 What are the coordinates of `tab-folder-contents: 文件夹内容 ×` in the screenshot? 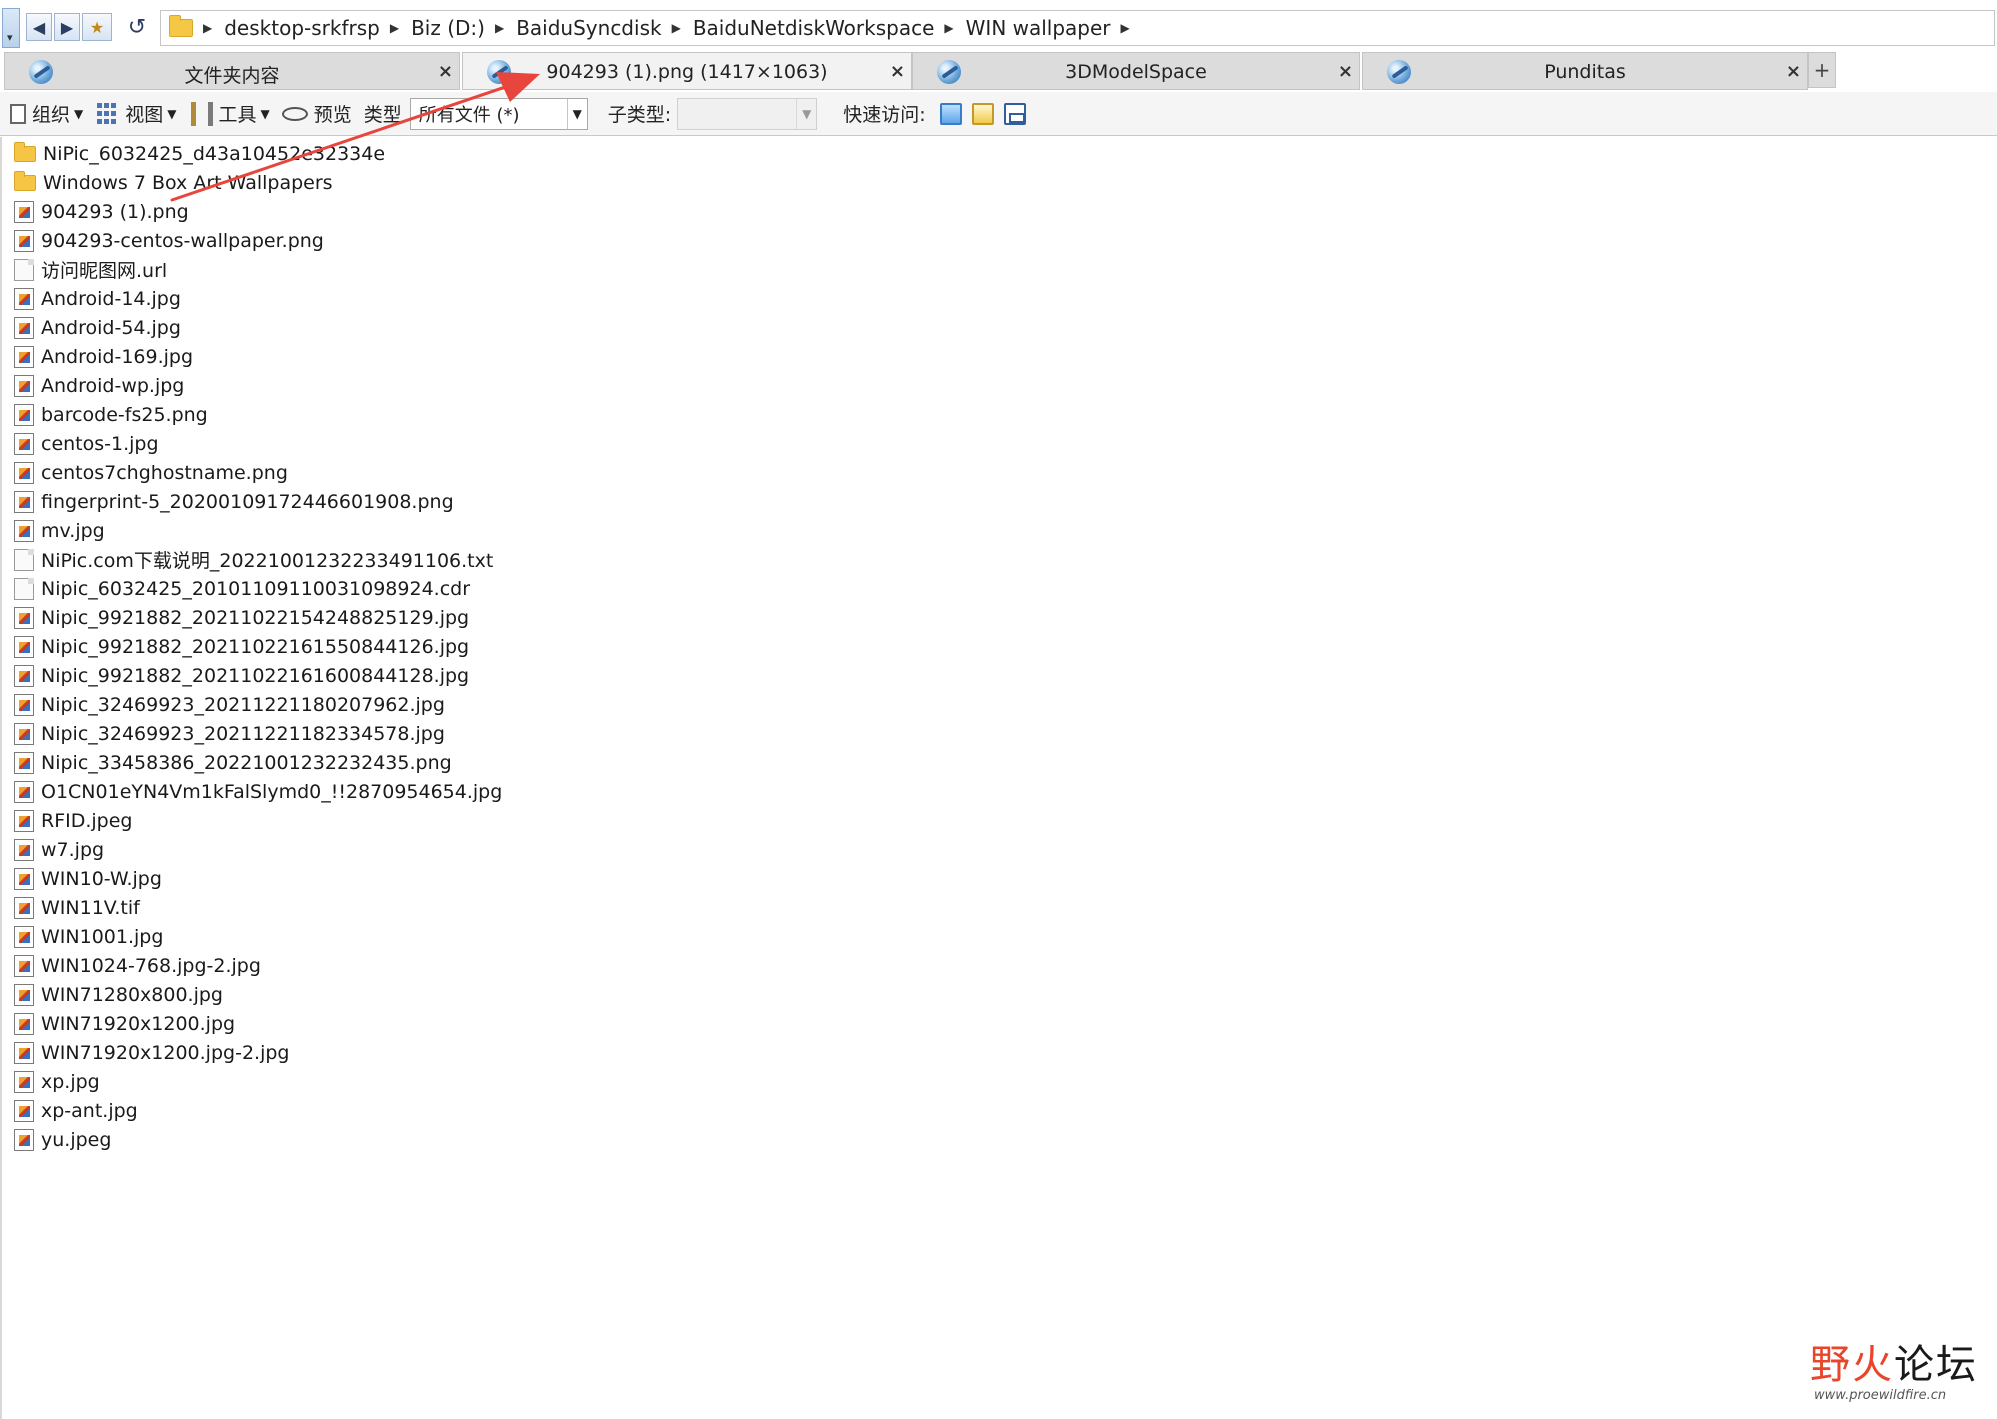 It's located at (232, 71).